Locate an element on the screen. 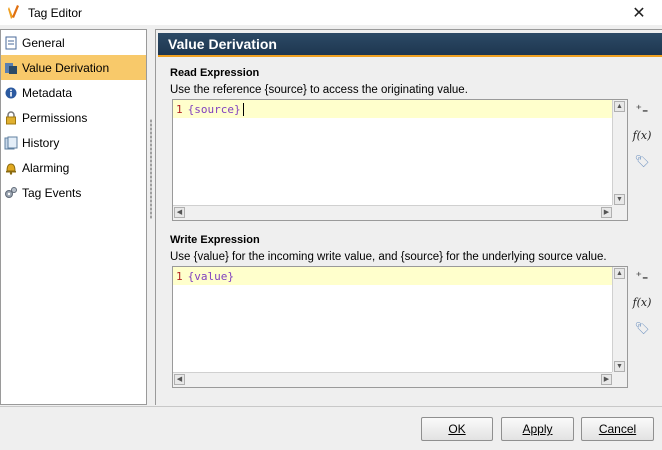 The height and width of the screenshot is (450, 662). sidebar-item-label: History is located at coordinates (41, 142).